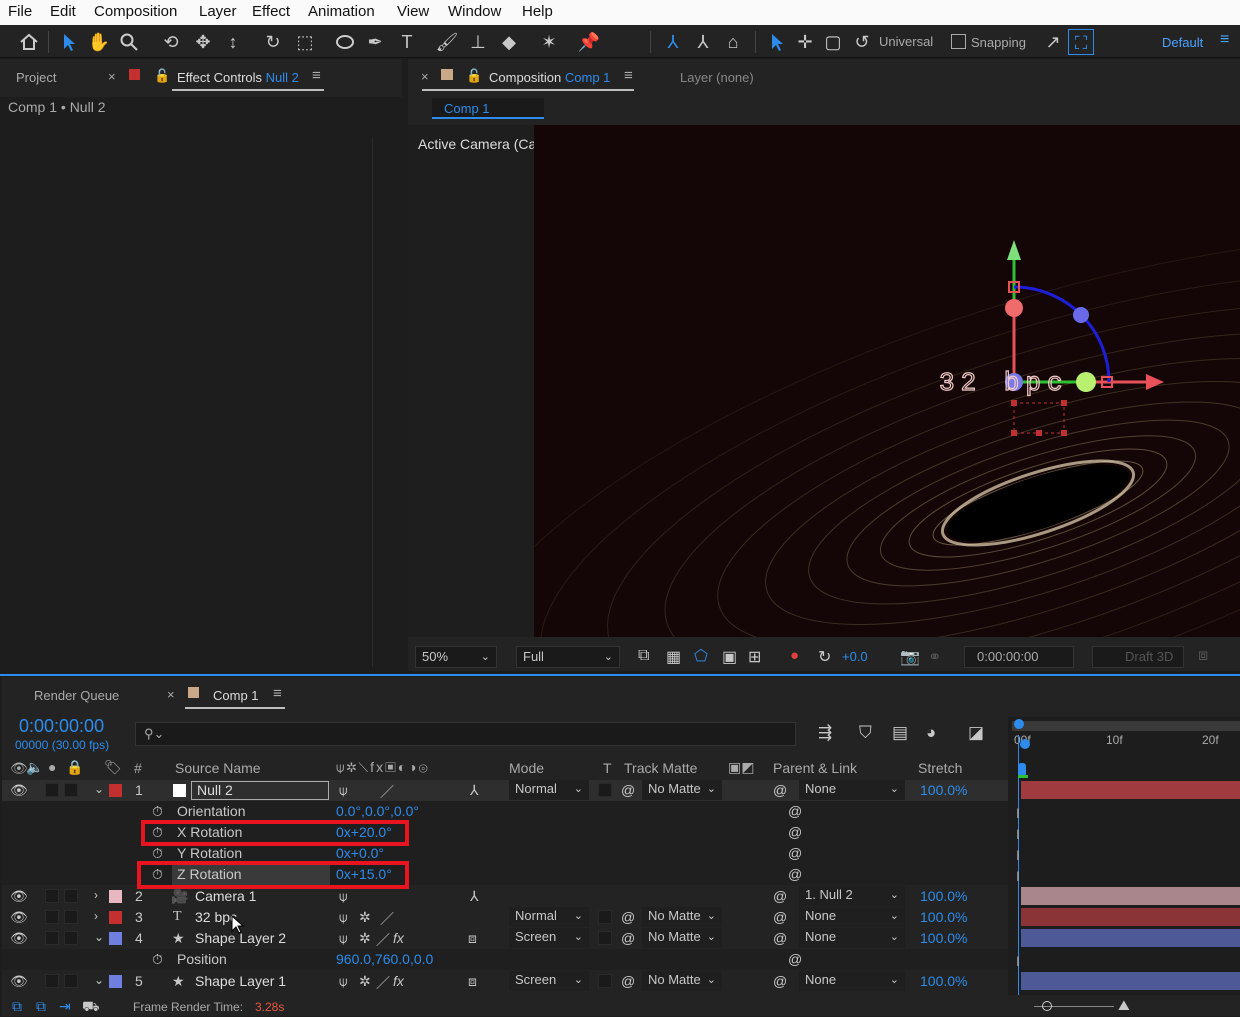 This screenshot has height=1017, width=1240. I want to click on zoom-tool-icon, so click(129, 42).